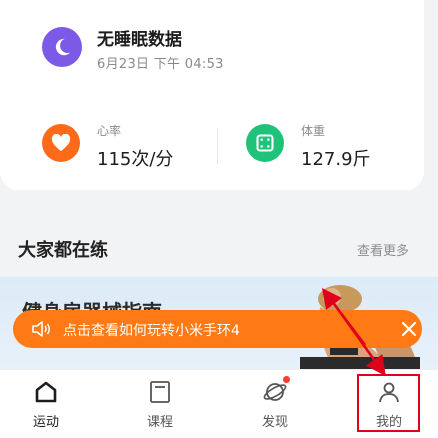  Describe the element at coordinates (62, 47) in the screenshot. I see `moon-sleep-icon: z` at that location.